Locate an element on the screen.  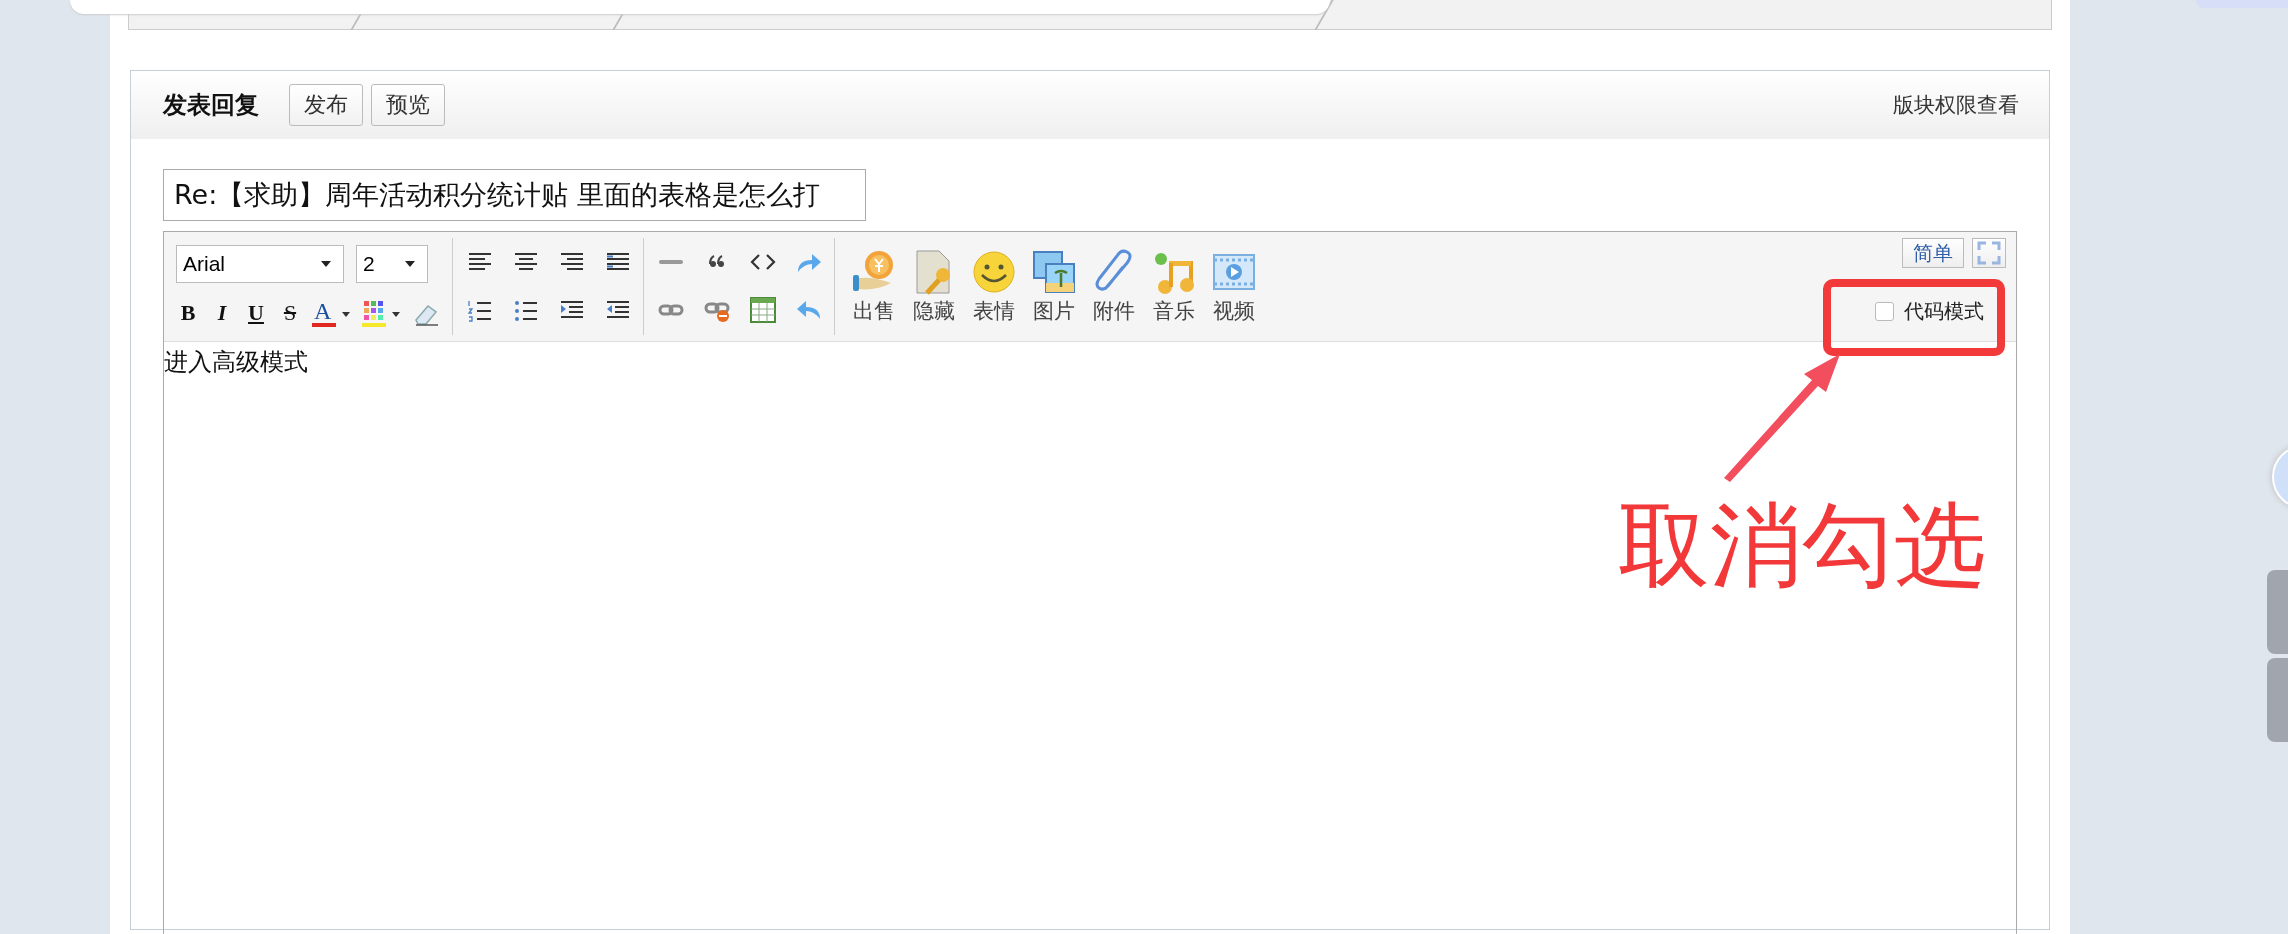
media-button: 视频 is located at coordinates (1234, 286).